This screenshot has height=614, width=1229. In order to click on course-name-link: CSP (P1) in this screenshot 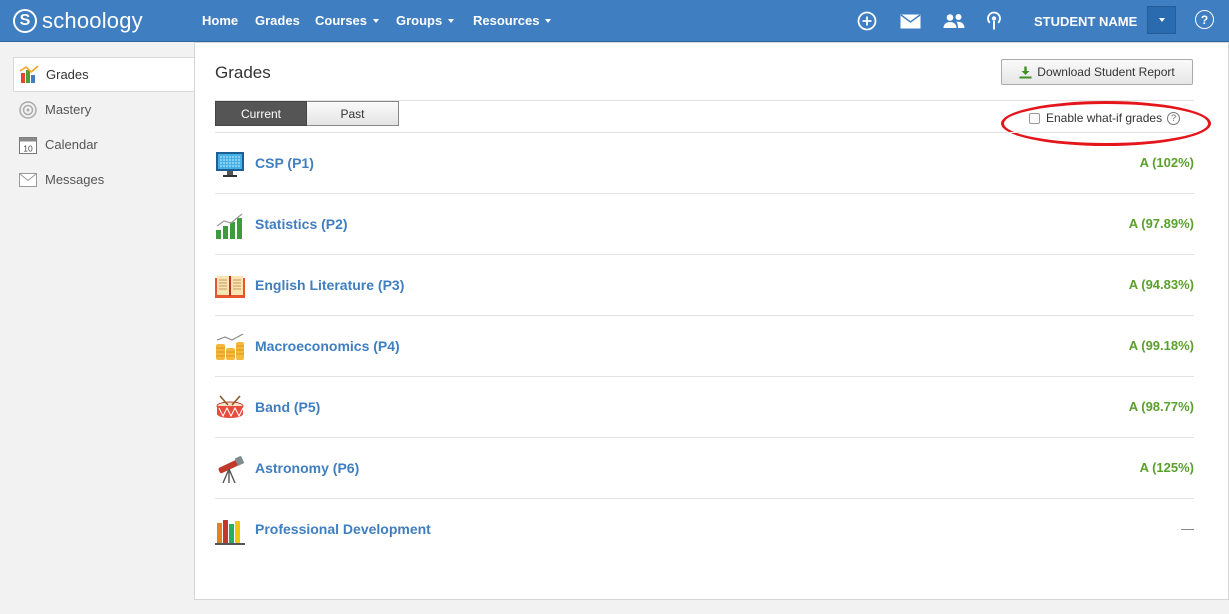, I will do `click(284, 163)`.